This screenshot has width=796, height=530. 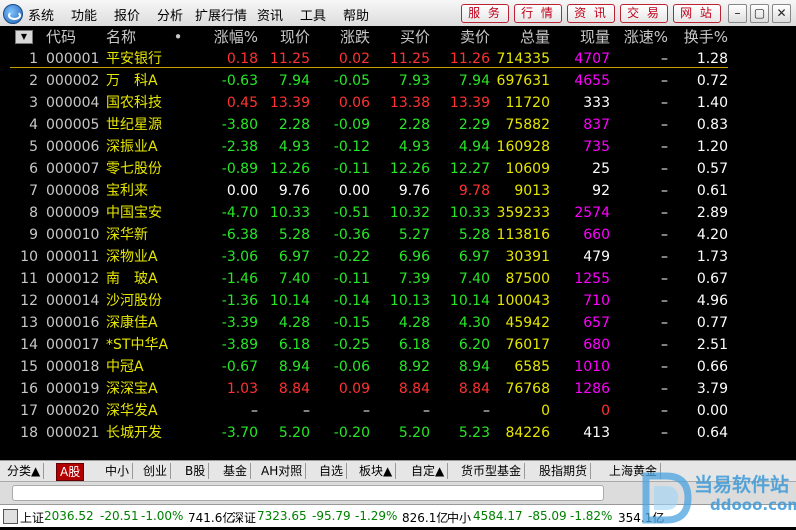 I want to click on news-button: 资 讯, so click(x=591, y=13).